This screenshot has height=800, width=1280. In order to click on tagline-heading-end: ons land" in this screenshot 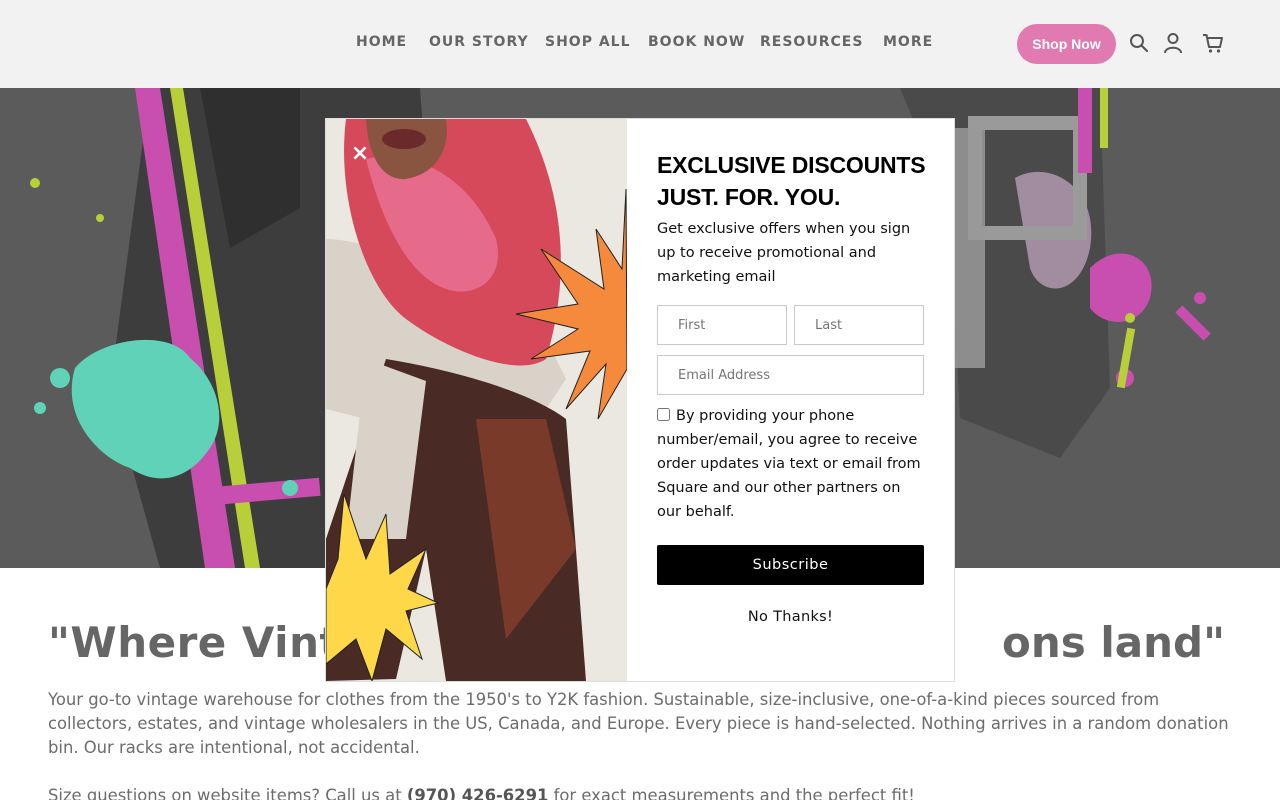, I will do `click(1113, 642)`.